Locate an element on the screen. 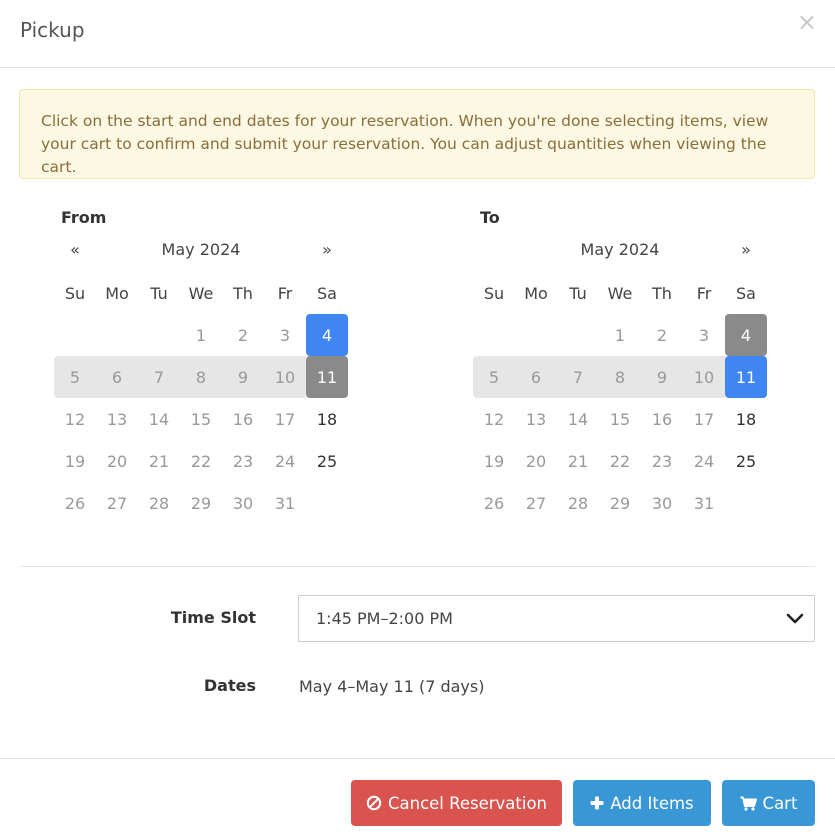 The width and height of the screenshot is (835, 832). weekday-header: Tu is located at coordinates (578, 293).